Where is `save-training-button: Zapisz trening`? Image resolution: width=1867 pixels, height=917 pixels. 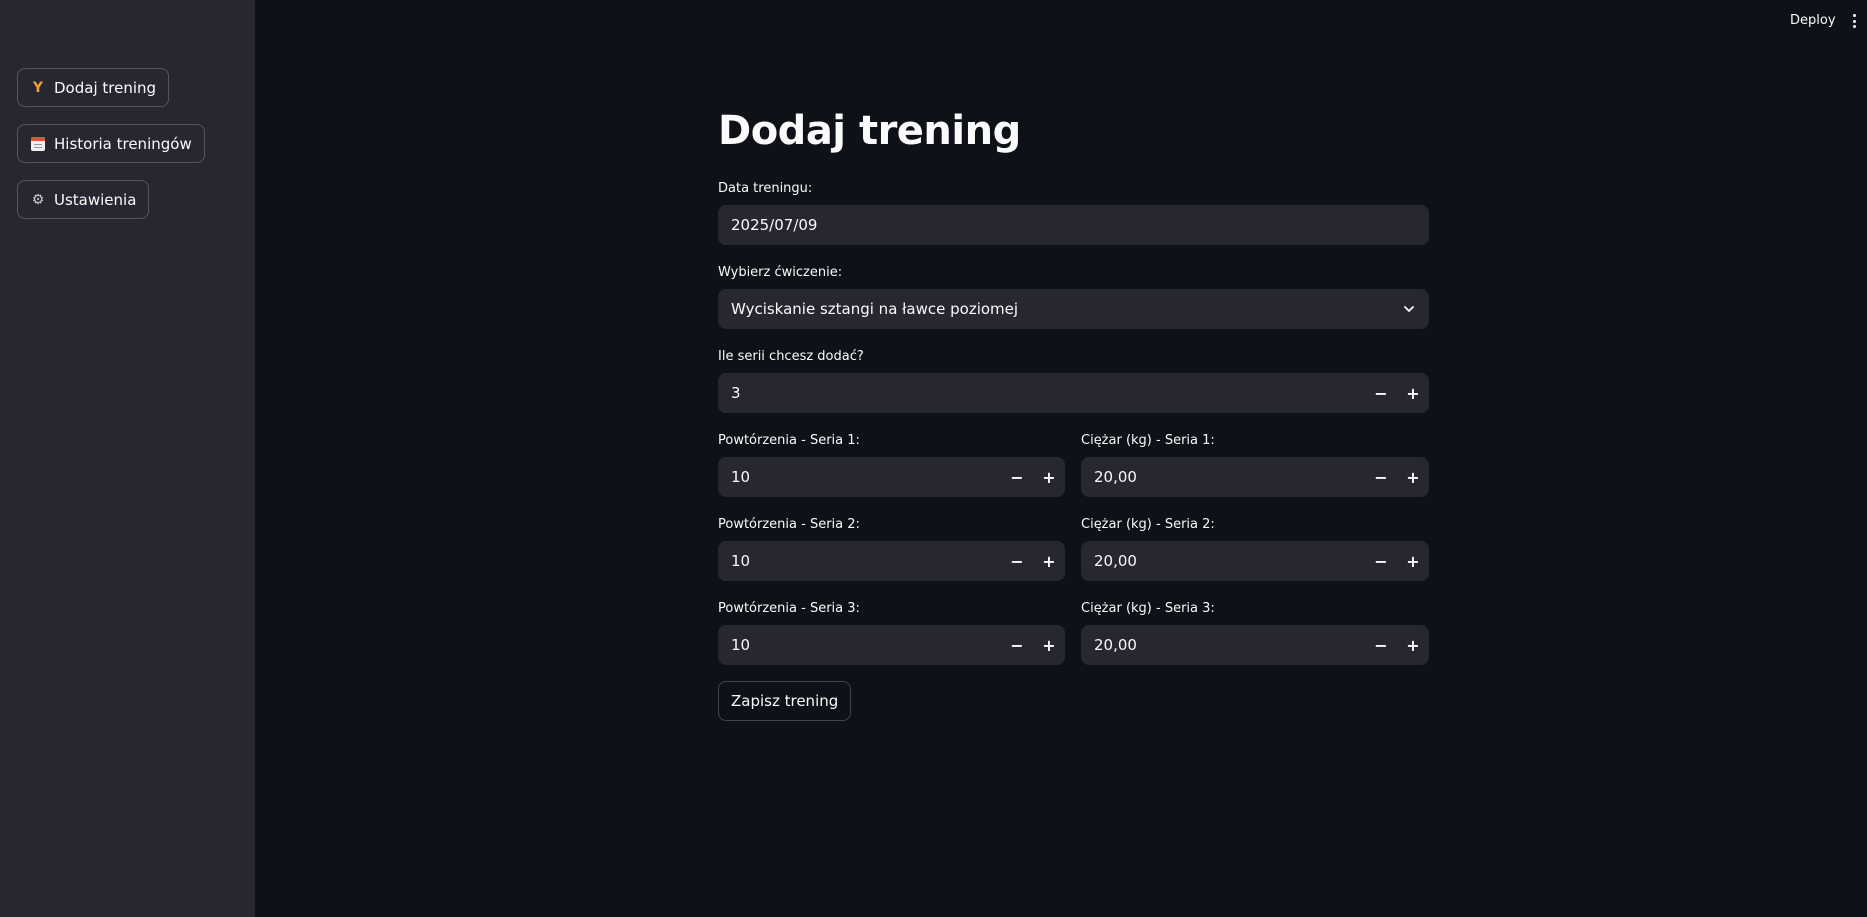 save-training-button: Zapisz trening is located at coordinates (785, 701).